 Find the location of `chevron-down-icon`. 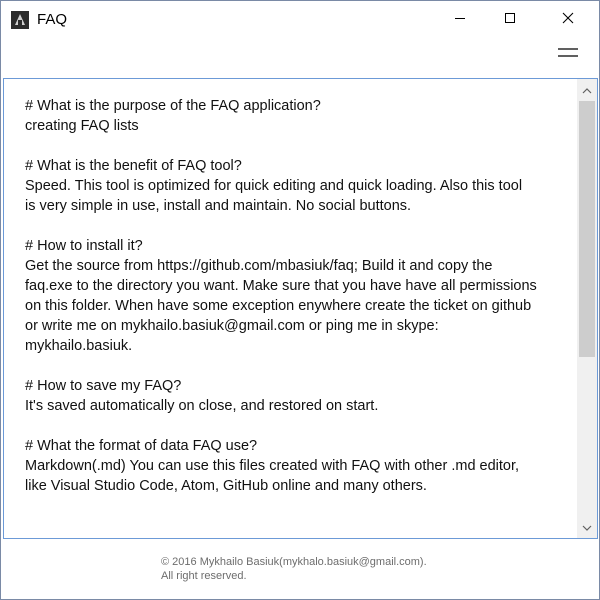

chevron-down-icon is located at coordinates (587, 527).